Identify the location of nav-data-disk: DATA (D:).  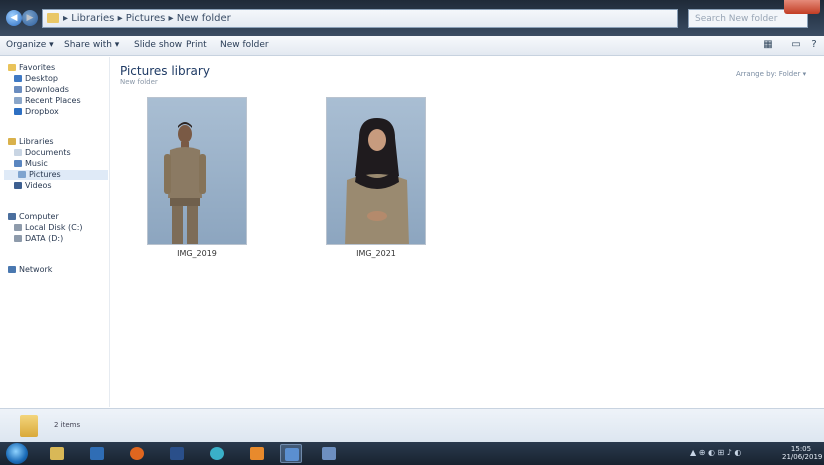
(38, 239).